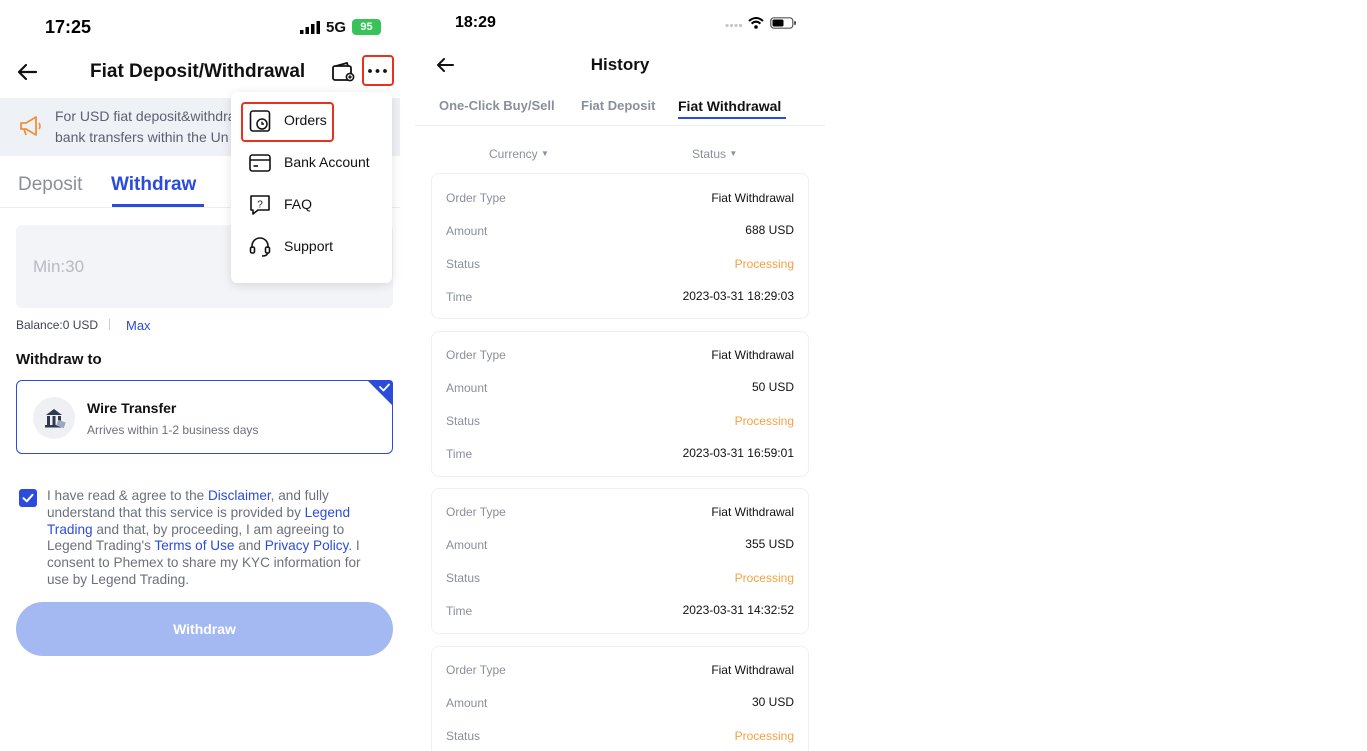 This screenshot has width=1367, height=751. What do you see at coordinates (309, 246) in the screenshot?
I see `menu-label: Support` at bounding box center [309, 246].